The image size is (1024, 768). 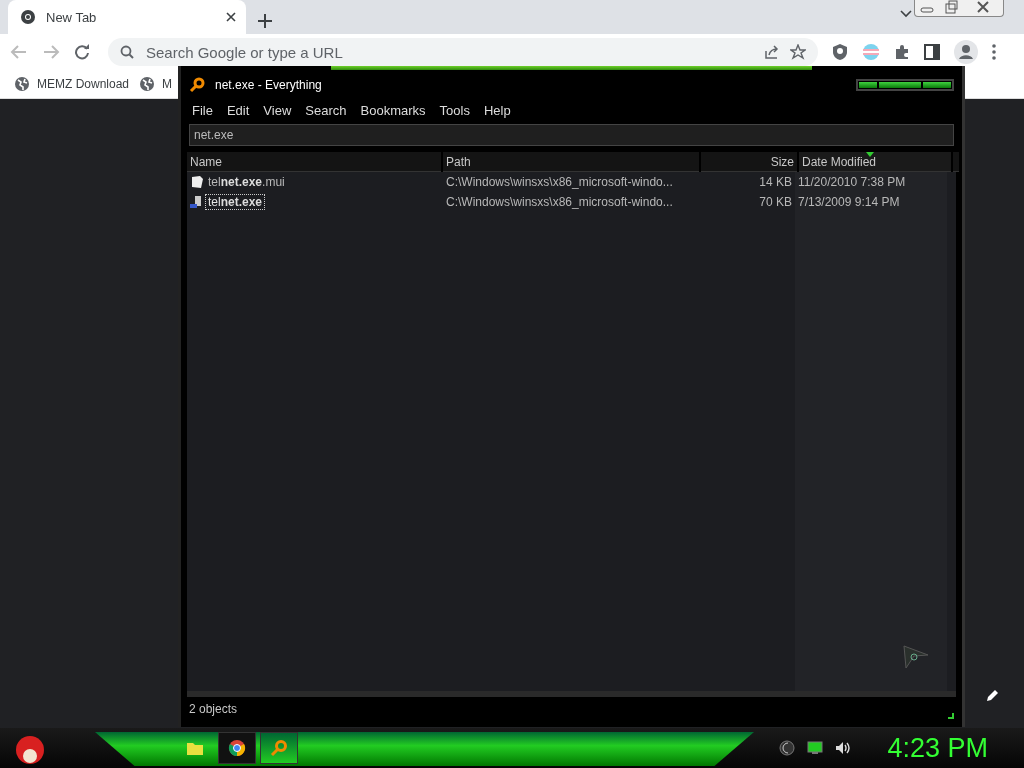 I want to click on cursor-icon, so click(x=915, y=657).